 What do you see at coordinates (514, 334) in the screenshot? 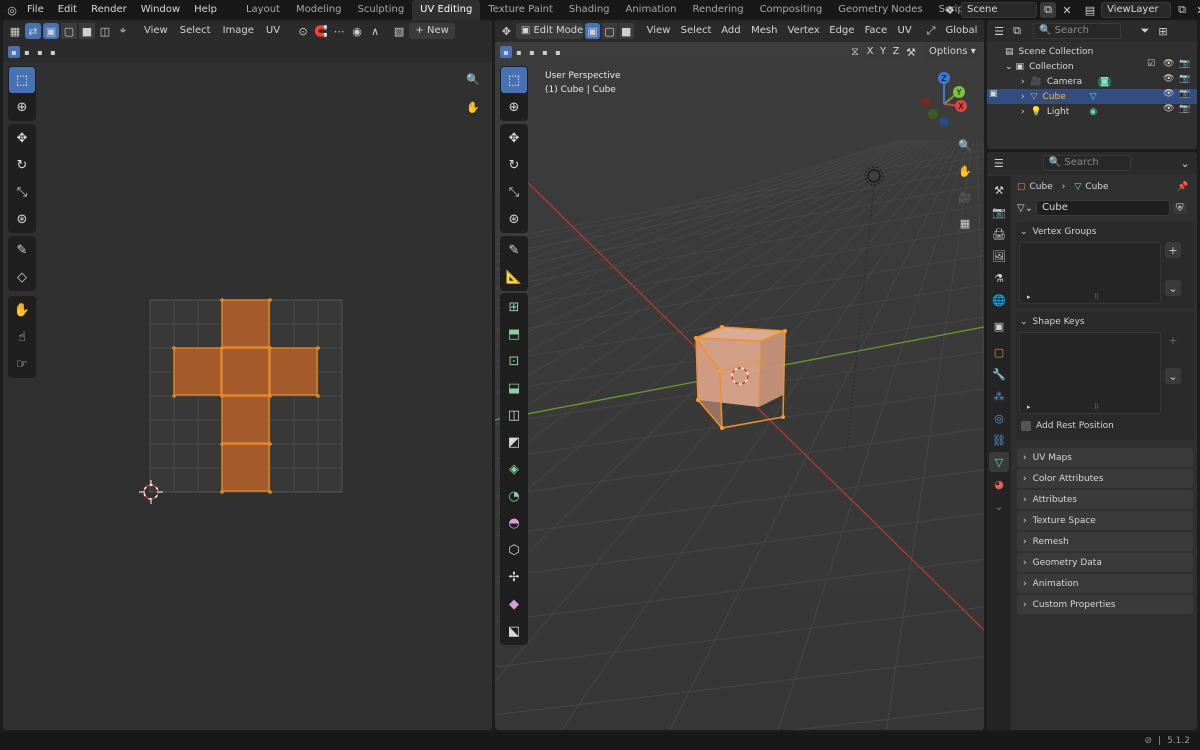
I see `extrude-tool-icon: ⬒` at bounding box center [514, 334].